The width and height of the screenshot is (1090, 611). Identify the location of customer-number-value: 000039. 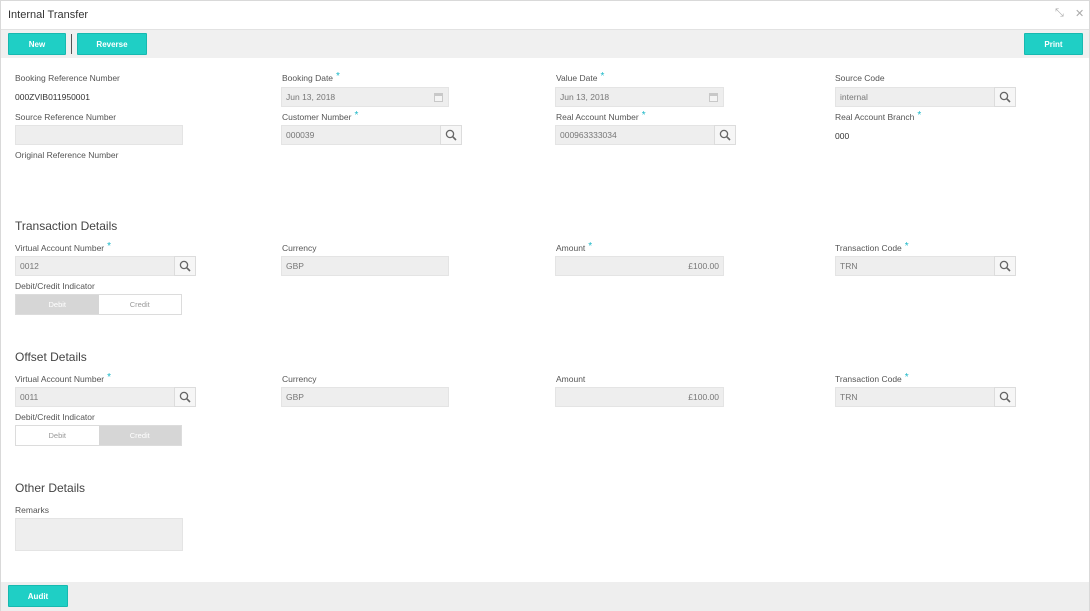
(300, 135).